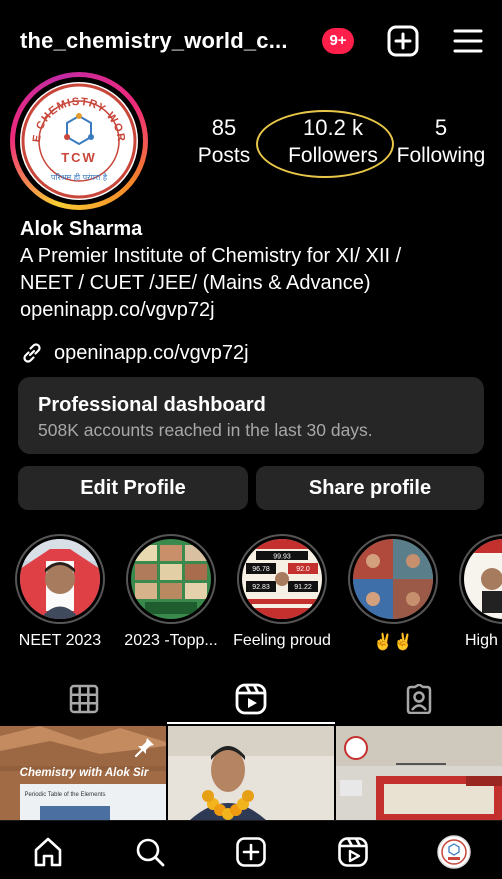 Image resolution: width=502 pixels, height=879 pixels. Describe the element at coordinates (144, 748) in the screenshot. I see `pin-icon` at that location.